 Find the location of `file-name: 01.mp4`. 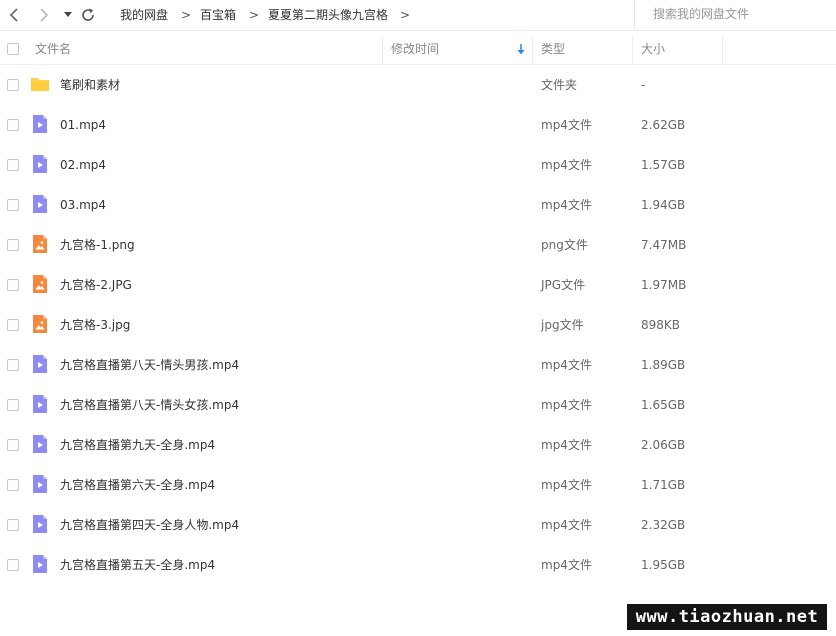

file-name: 01.mp4 is located at coordinates (83, 125).